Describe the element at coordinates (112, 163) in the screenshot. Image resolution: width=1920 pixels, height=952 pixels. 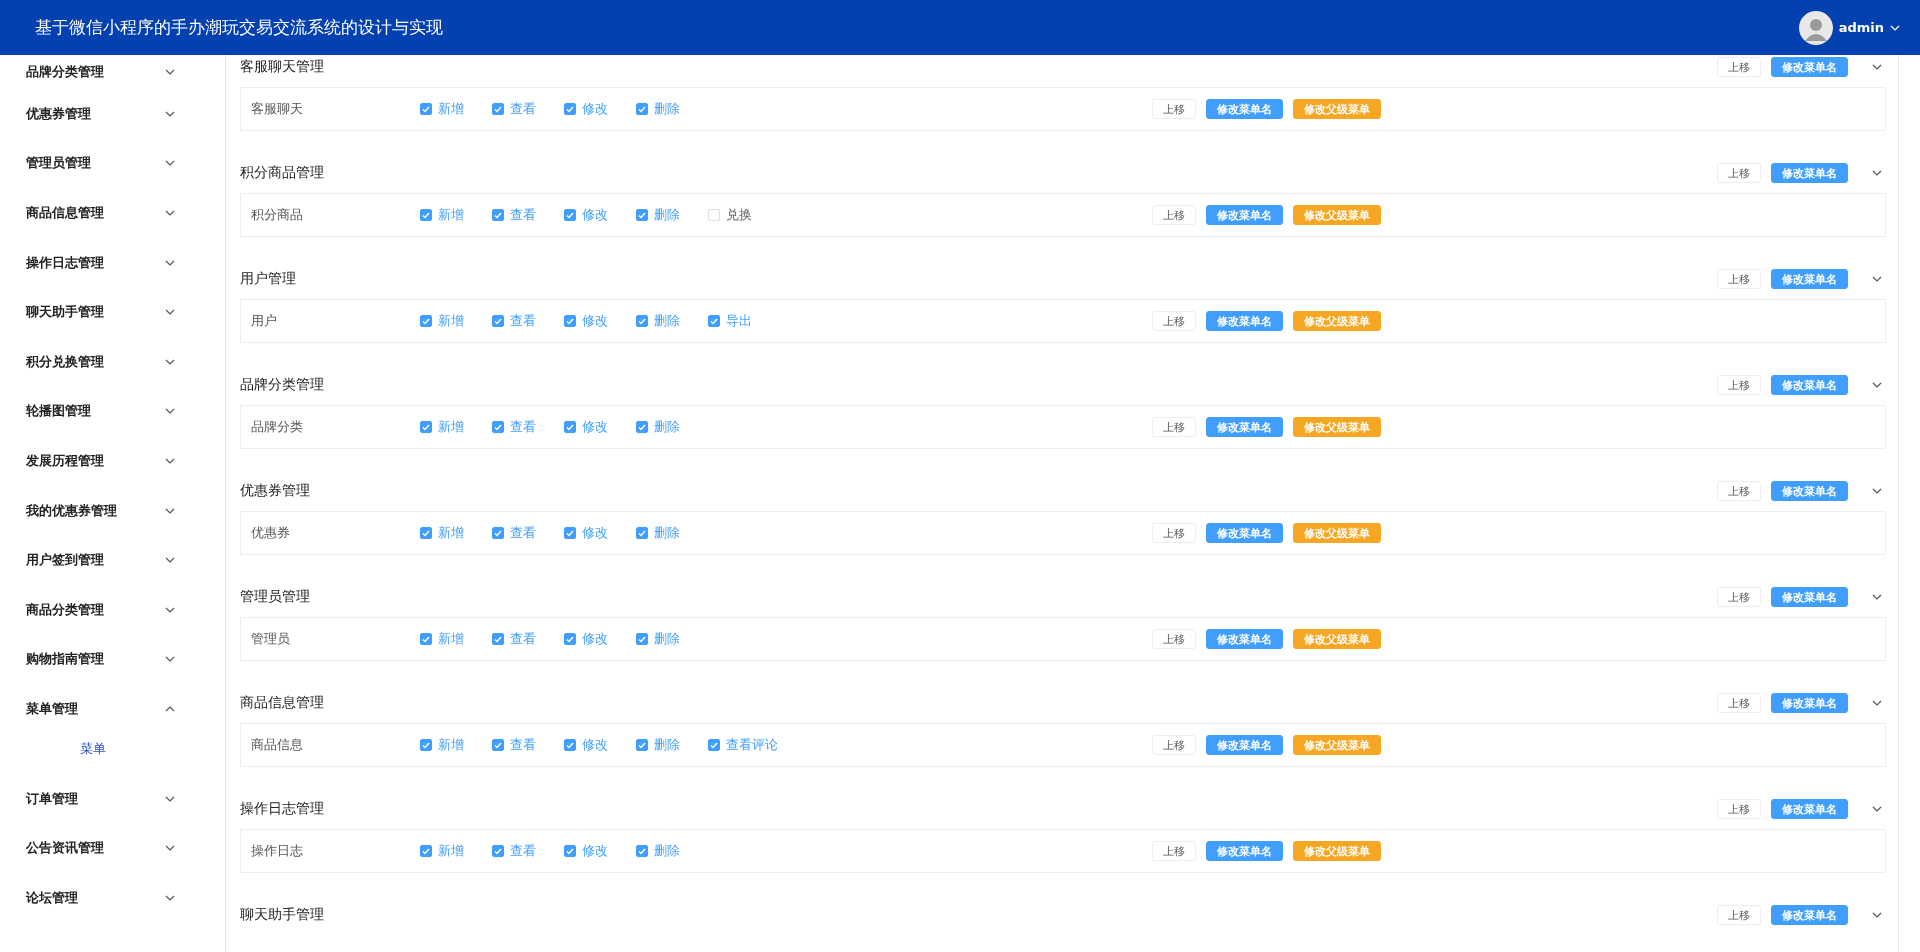
I see `sidebar-item: 管理员管理` at that location.